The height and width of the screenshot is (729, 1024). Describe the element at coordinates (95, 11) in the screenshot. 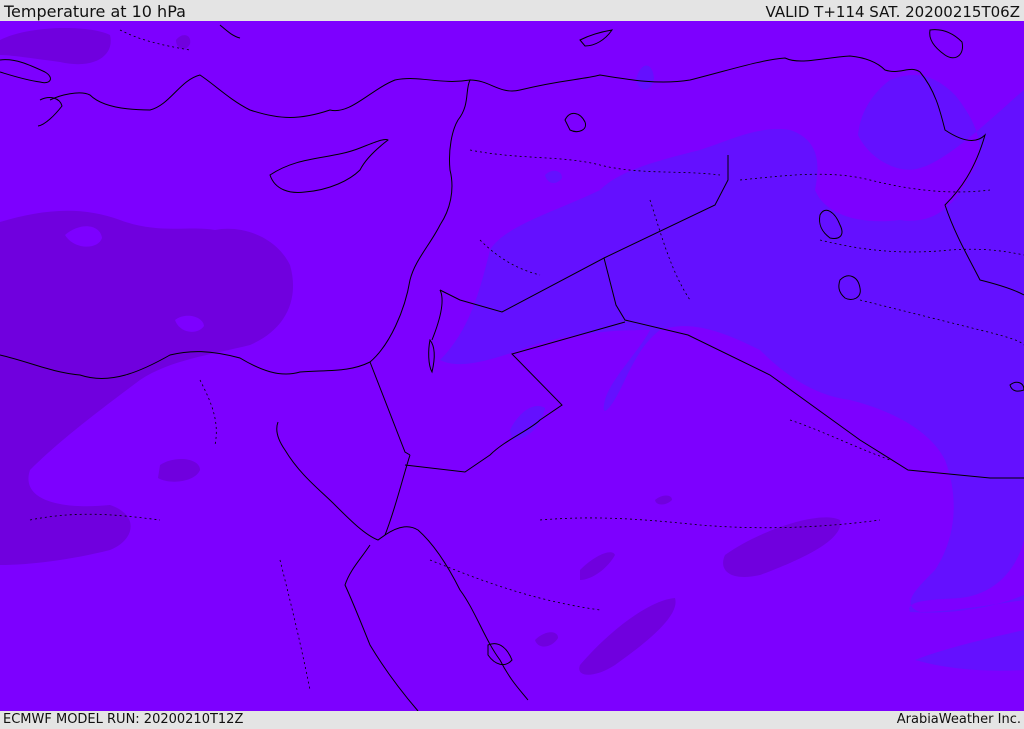

I see `map-title: Temperature at 10 hPa` at that location.